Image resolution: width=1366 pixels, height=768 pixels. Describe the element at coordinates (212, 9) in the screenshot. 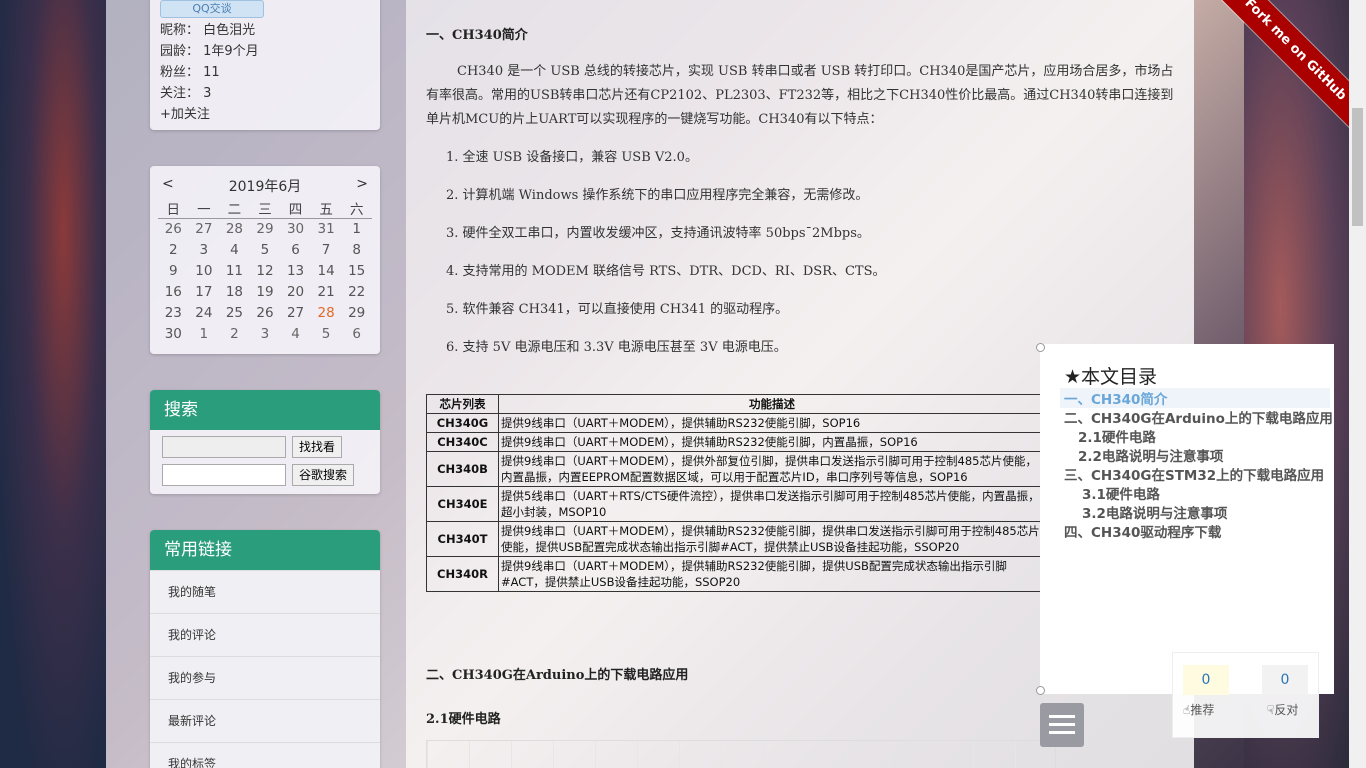

I see `qq-chat-button: QQ交谈` at that location.